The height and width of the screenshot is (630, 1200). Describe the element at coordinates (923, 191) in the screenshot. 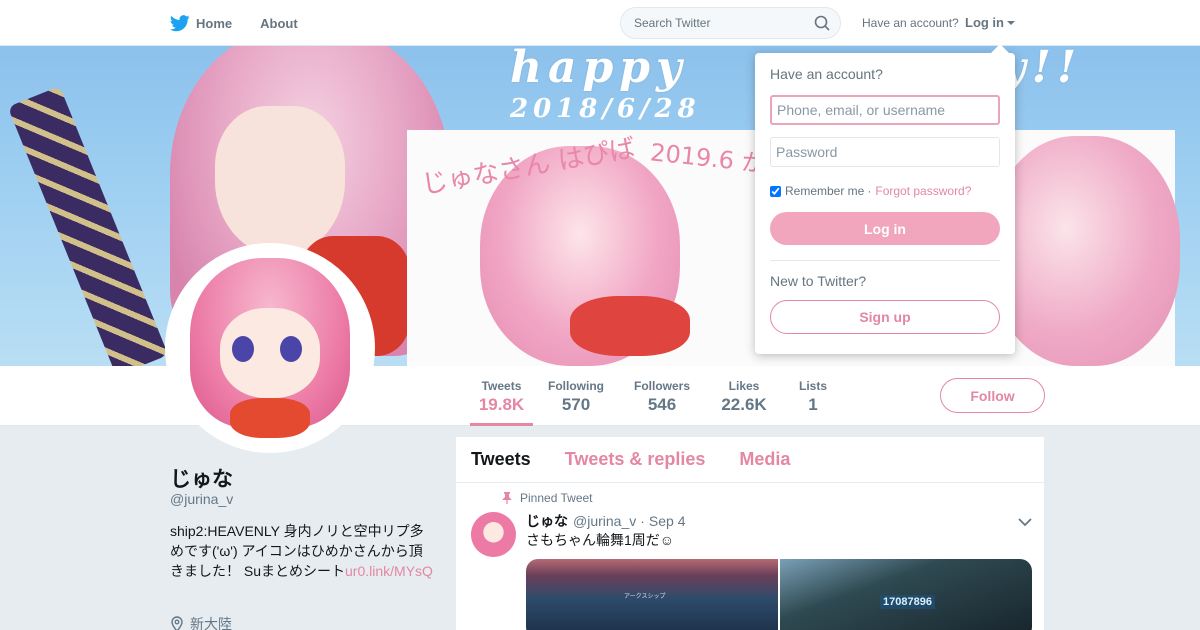

I see `forgot-password-link: Forgot password?` at that location.